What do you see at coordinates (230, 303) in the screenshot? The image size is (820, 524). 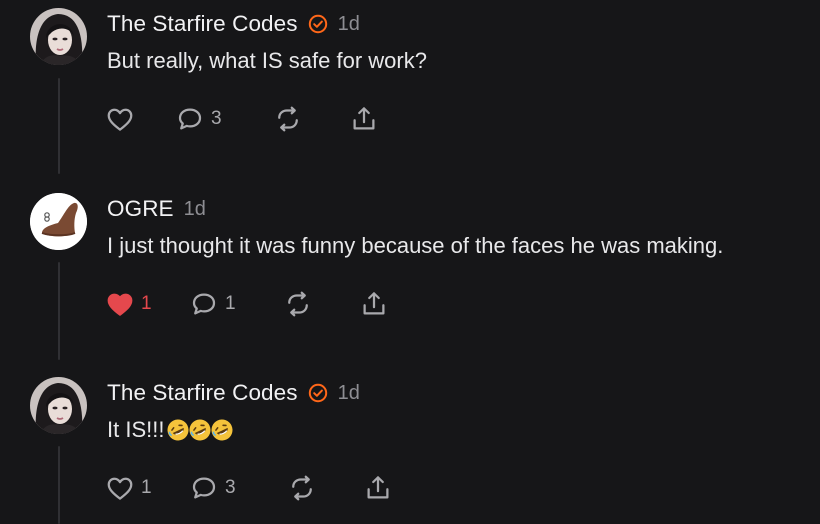 I see `reply-count: 1` at bounding box center [230, 303].